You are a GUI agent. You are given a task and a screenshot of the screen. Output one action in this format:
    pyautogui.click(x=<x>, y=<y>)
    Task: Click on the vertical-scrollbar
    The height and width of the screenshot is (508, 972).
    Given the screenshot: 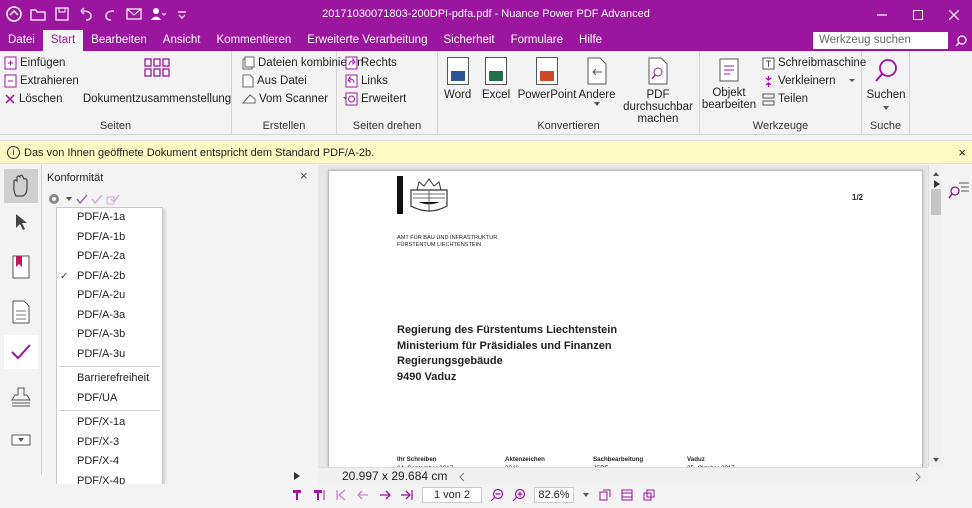 What is the action you would take?
    pyautogui.click(x=935, y=316)
    